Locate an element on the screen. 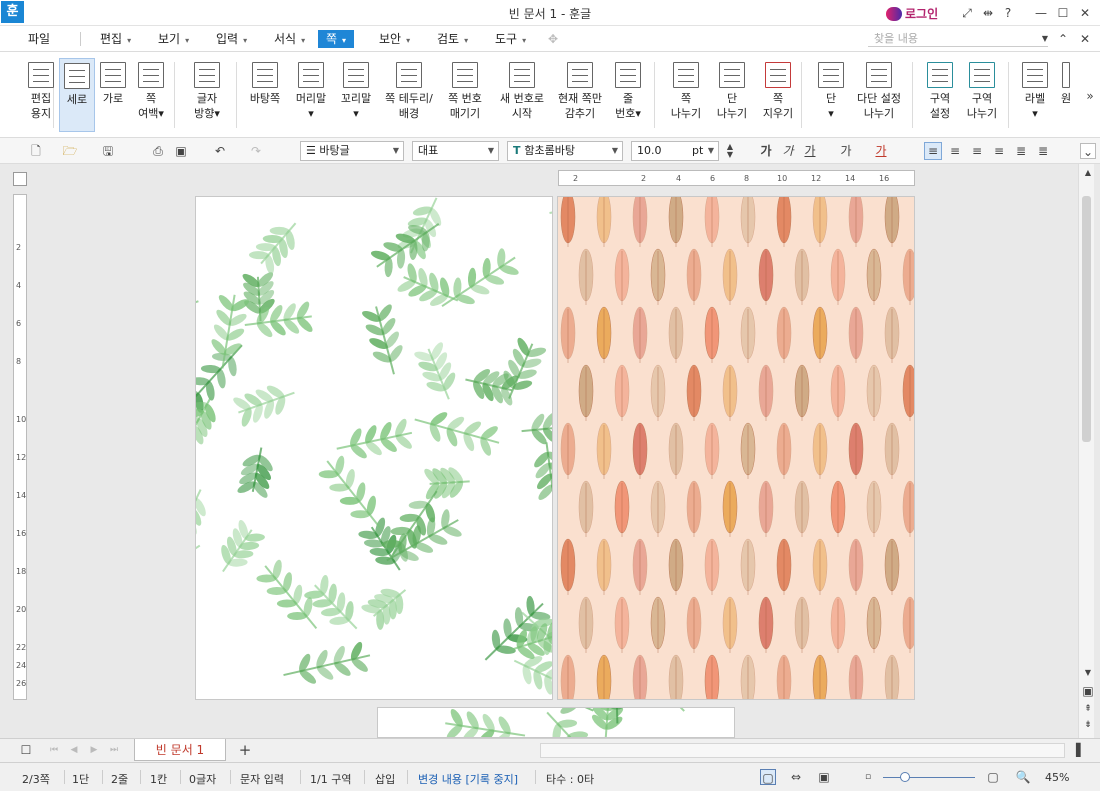 Image resolution: width=1100 pixels, height=791 pixels. divide-button: ≣ is located at coordinates (1043, 151).